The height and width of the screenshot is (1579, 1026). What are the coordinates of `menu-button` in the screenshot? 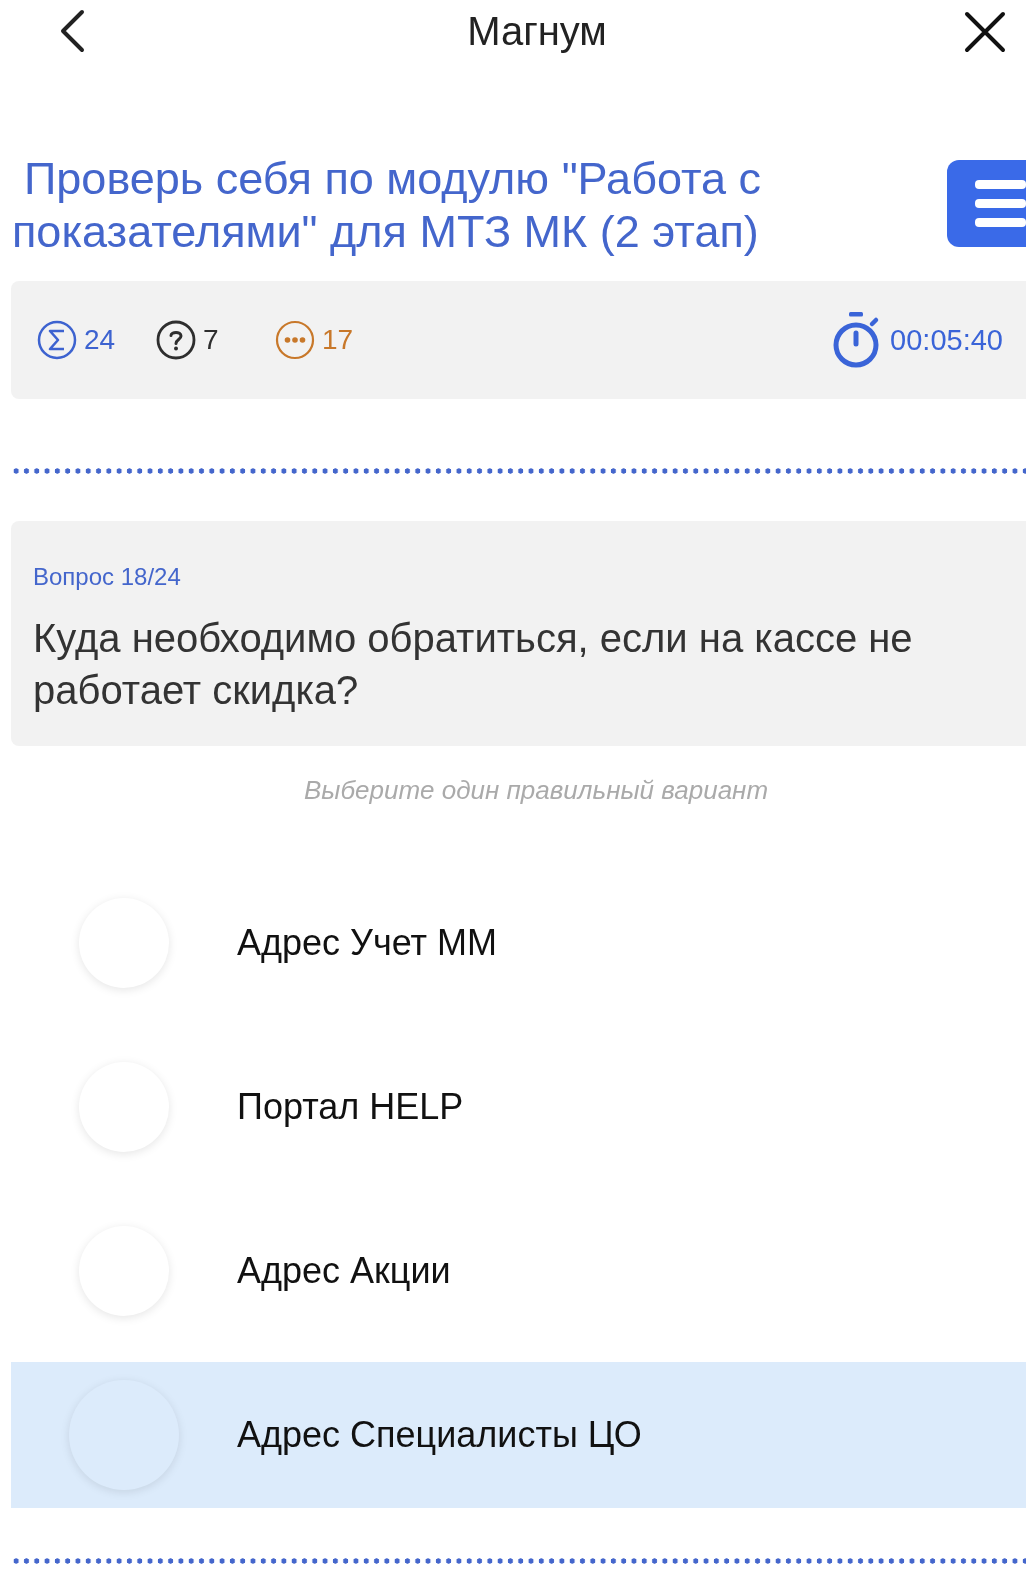 It's located at (986, 203).